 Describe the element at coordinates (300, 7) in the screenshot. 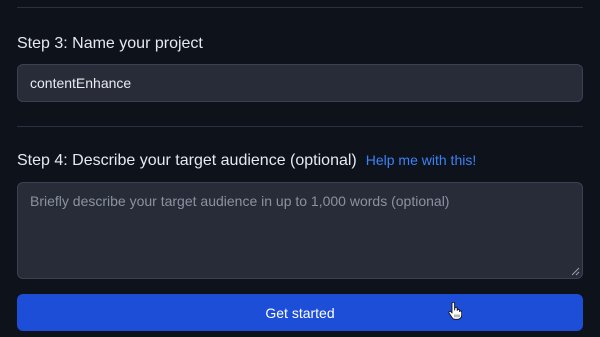

I see `section-divider-top` at that location.